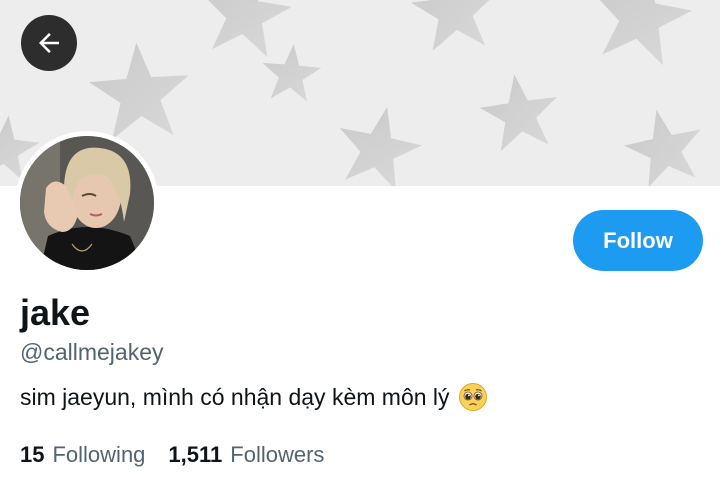  What do you see at coordinates (473, 397) in the screenshot?
I see `pleading-face-emoji` at bounding box center [473, 397].